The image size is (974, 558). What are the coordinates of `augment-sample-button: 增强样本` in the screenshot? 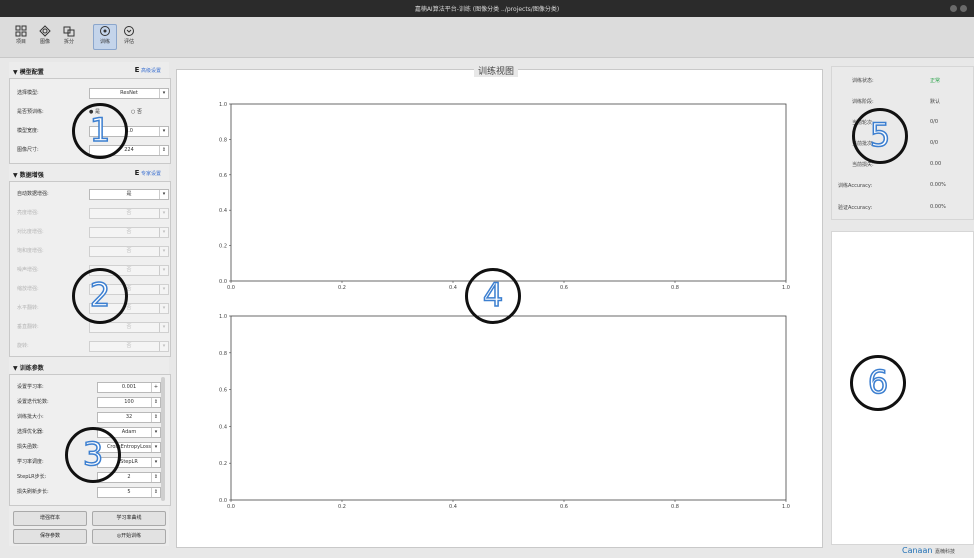 It's located at (50, 518).